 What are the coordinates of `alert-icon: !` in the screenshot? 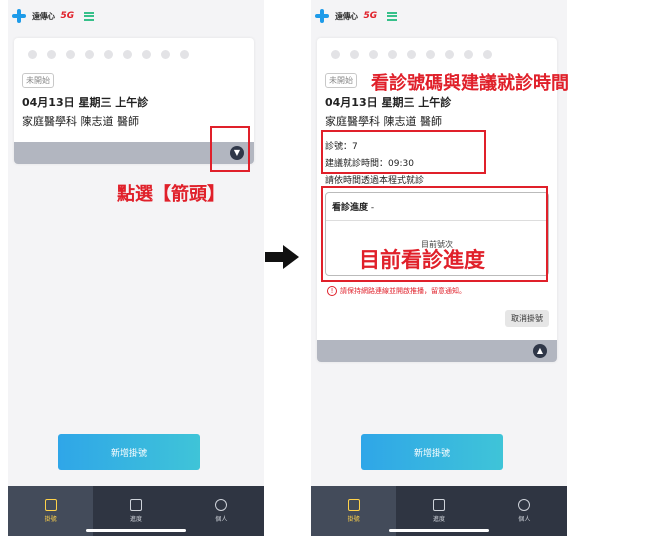 It's located at (332, 291).